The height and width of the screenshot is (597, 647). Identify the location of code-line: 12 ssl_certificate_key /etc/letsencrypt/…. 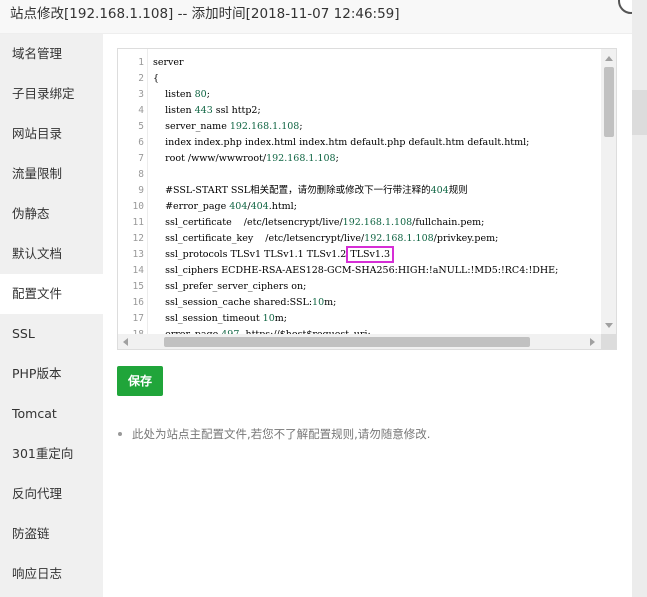
(359, 239).